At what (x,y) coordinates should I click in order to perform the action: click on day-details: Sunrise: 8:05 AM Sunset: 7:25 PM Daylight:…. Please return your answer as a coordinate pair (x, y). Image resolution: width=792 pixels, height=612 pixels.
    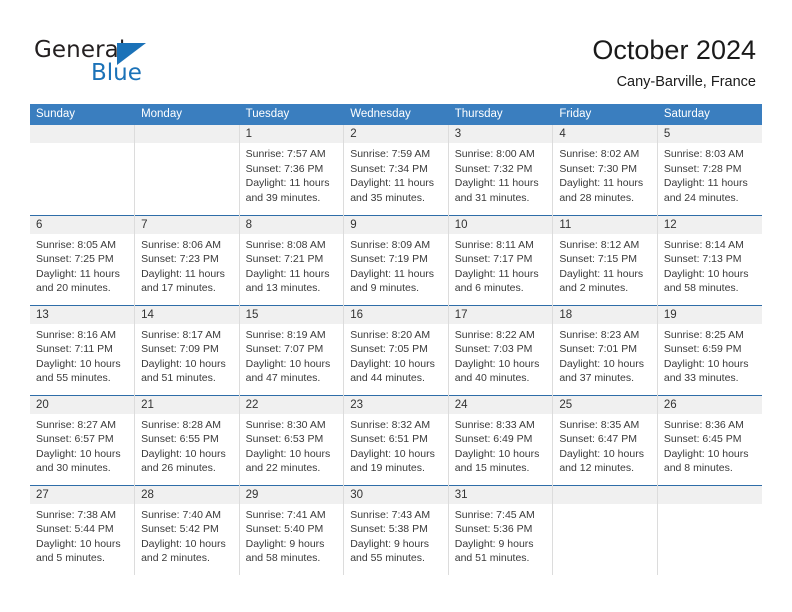
    Looking at the image, I should click on (82, 265).